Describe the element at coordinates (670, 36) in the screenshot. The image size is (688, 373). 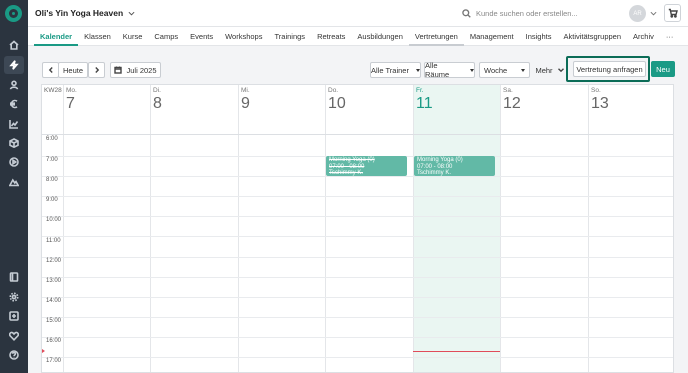
I see `tab-more: ···` at that location.